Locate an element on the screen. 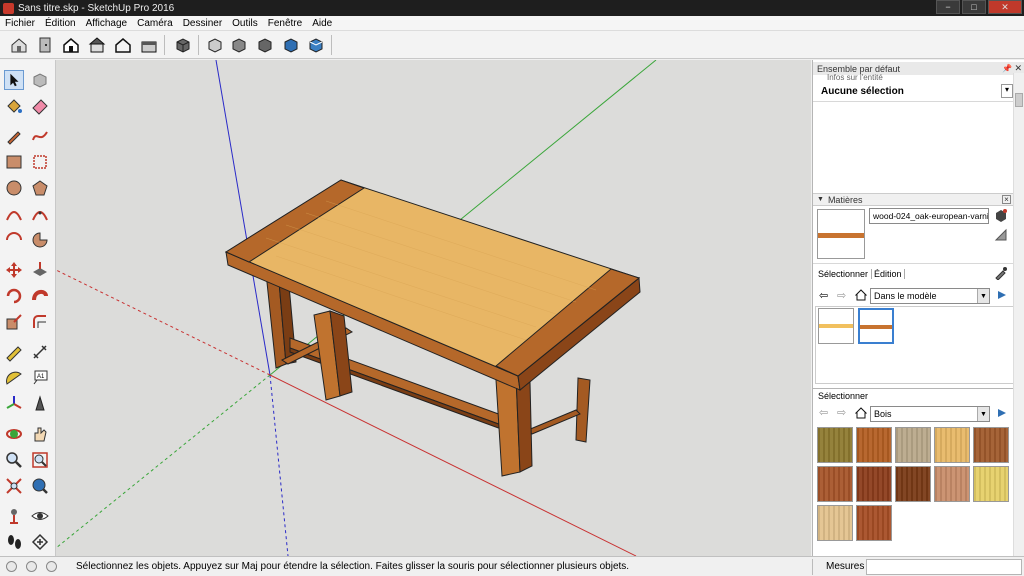 This screenshot has width=1024, height=576. menu-dessiner: Dessiner is located at coordinates (202, 23).